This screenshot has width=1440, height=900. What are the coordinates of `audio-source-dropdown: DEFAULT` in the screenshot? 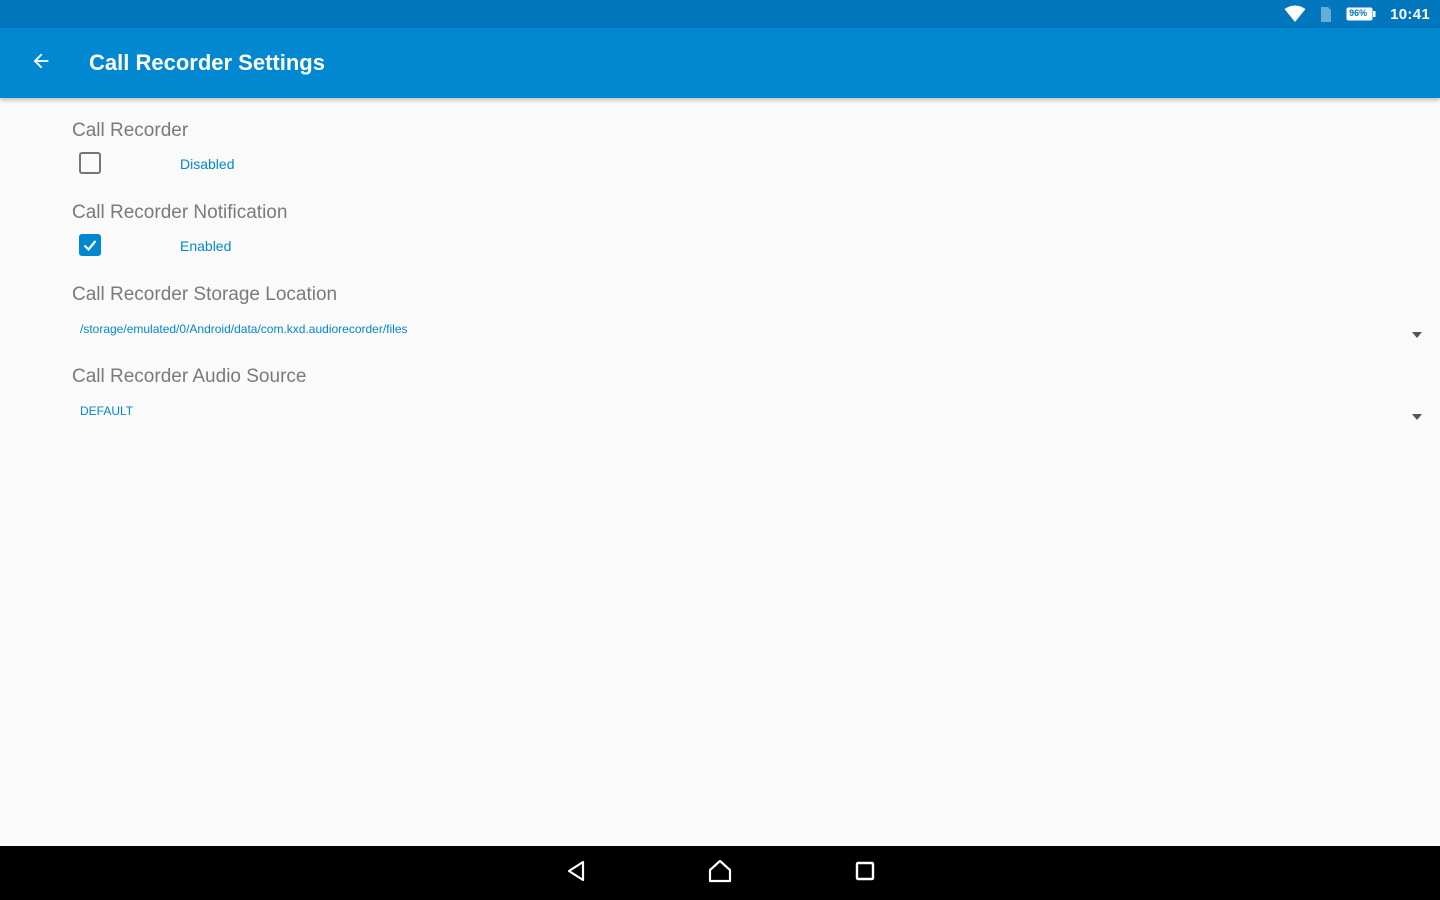 It's located at (751, 410).